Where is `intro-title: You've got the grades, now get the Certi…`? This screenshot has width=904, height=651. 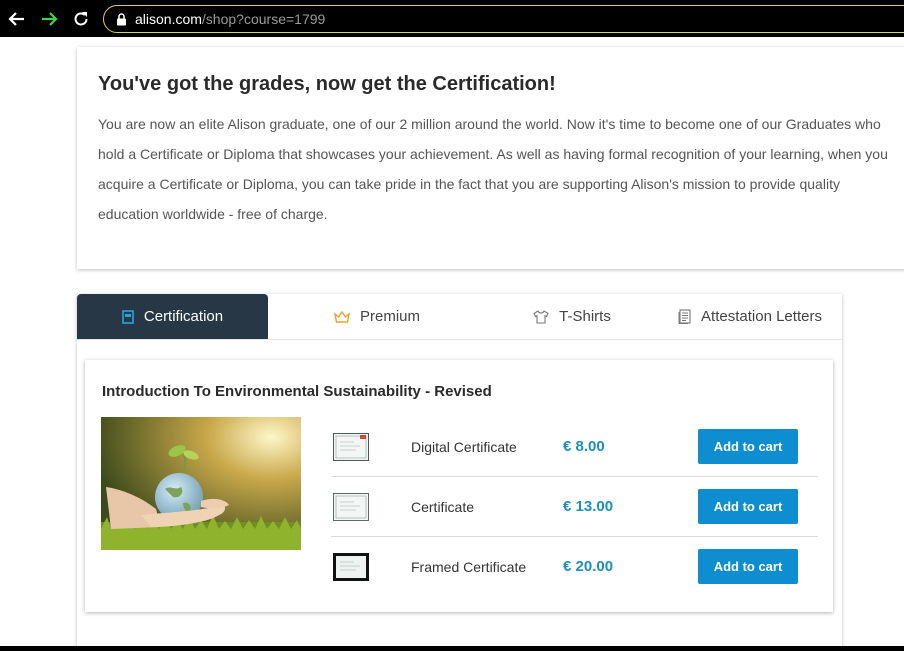
intro-title: You've got the grades, now get the Certi… is located at coordinates (327, 84).